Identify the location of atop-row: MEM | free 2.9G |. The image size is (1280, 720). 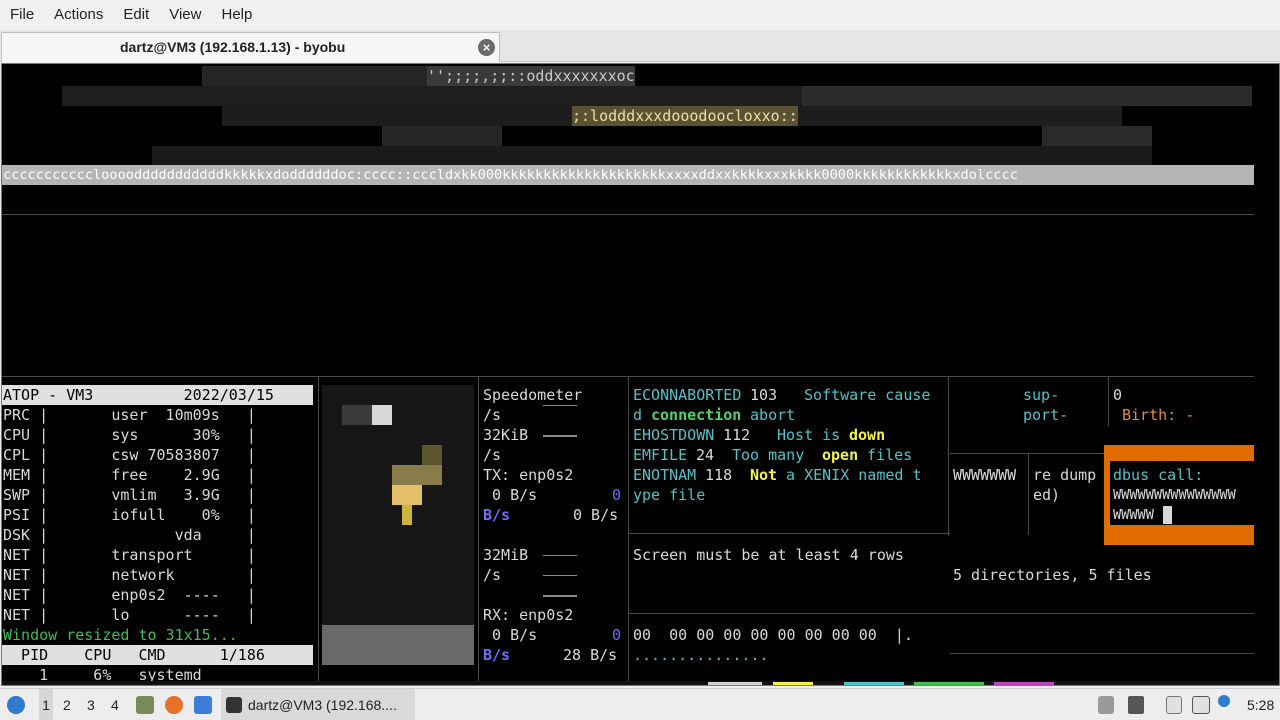
(129, 475).